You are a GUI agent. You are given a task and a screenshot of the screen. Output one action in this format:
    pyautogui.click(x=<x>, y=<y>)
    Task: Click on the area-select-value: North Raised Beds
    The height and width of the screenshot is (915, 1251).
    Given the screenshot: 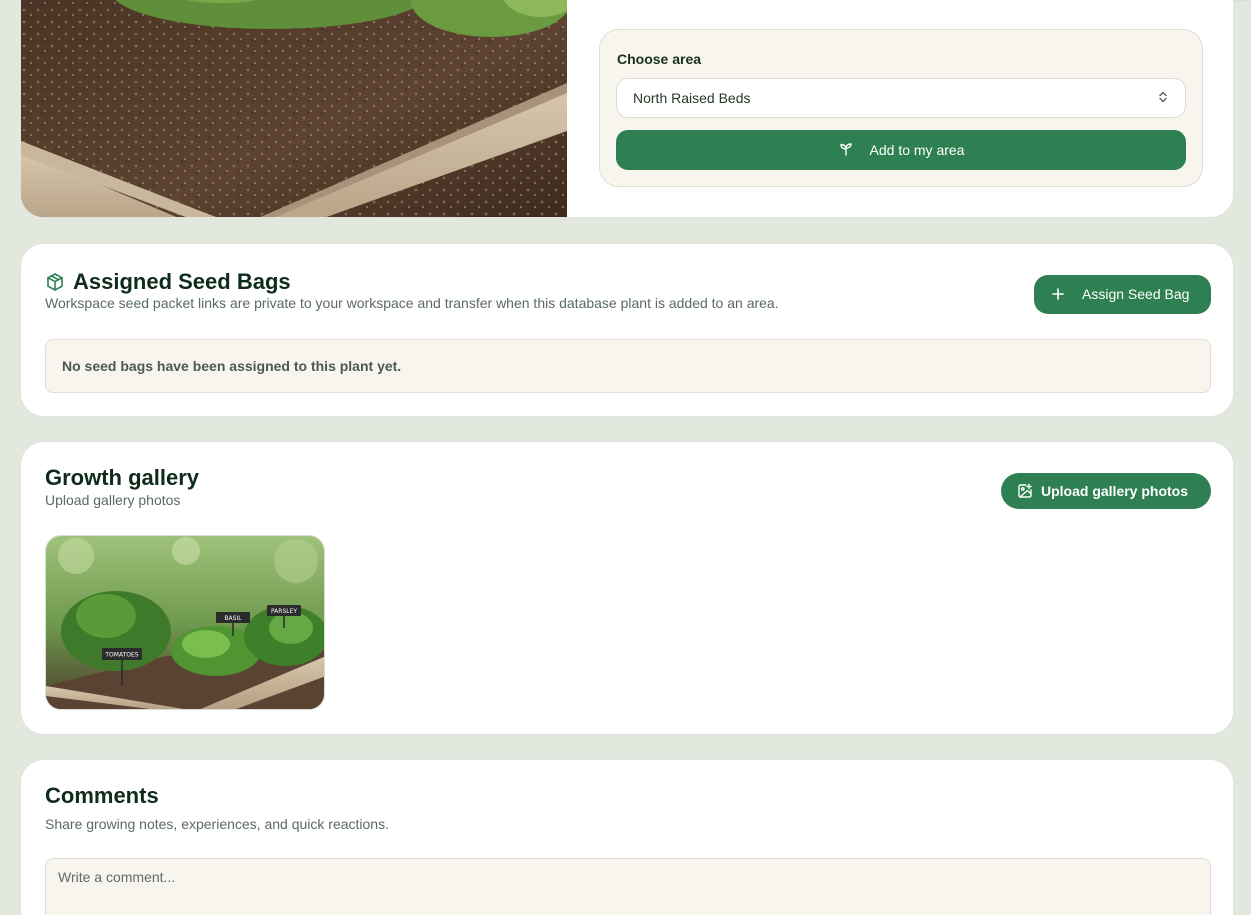 What is the action you would take?
    pyautogui.click(x=692, y=98)
    